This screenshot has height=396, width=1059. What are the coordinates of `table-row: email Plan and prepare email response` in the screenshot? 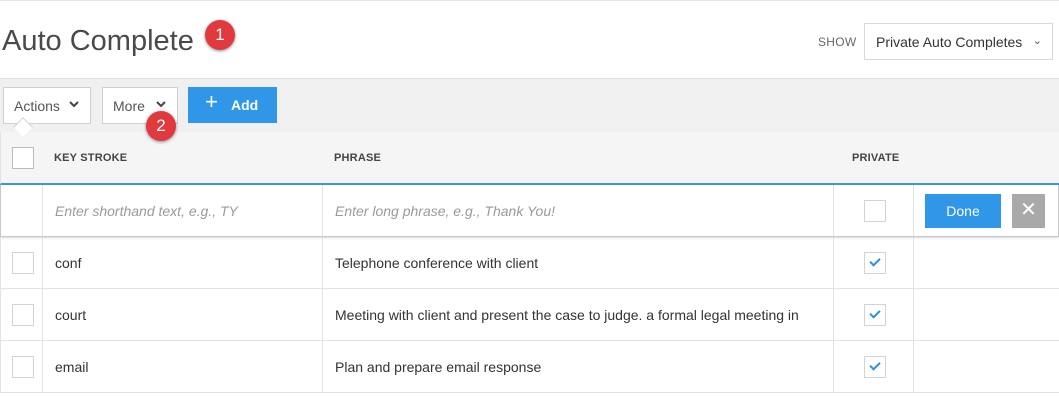 It's located at (529, 367).